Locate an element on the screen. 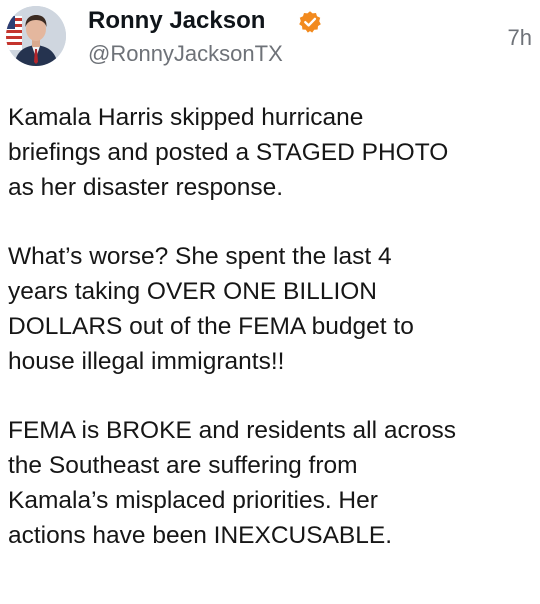 This screenshot has width=540, height=604. user-handle: @RonnyJacksonTX is located at coordinates (185, 54).